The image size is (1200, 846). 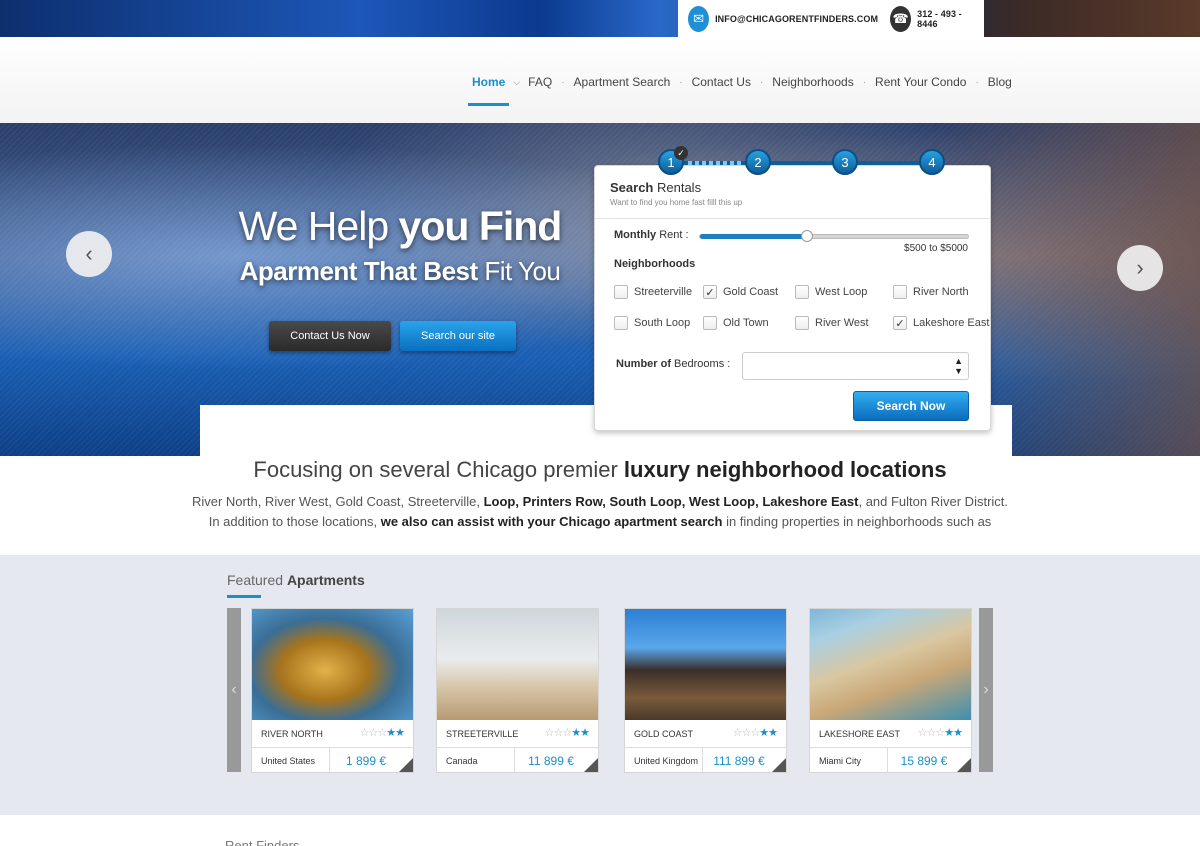 I want to click on apartment-card: LAKESHORE EAST ☆☆☆★★ Miami City 15 899 €, so click(x=890, y=690).